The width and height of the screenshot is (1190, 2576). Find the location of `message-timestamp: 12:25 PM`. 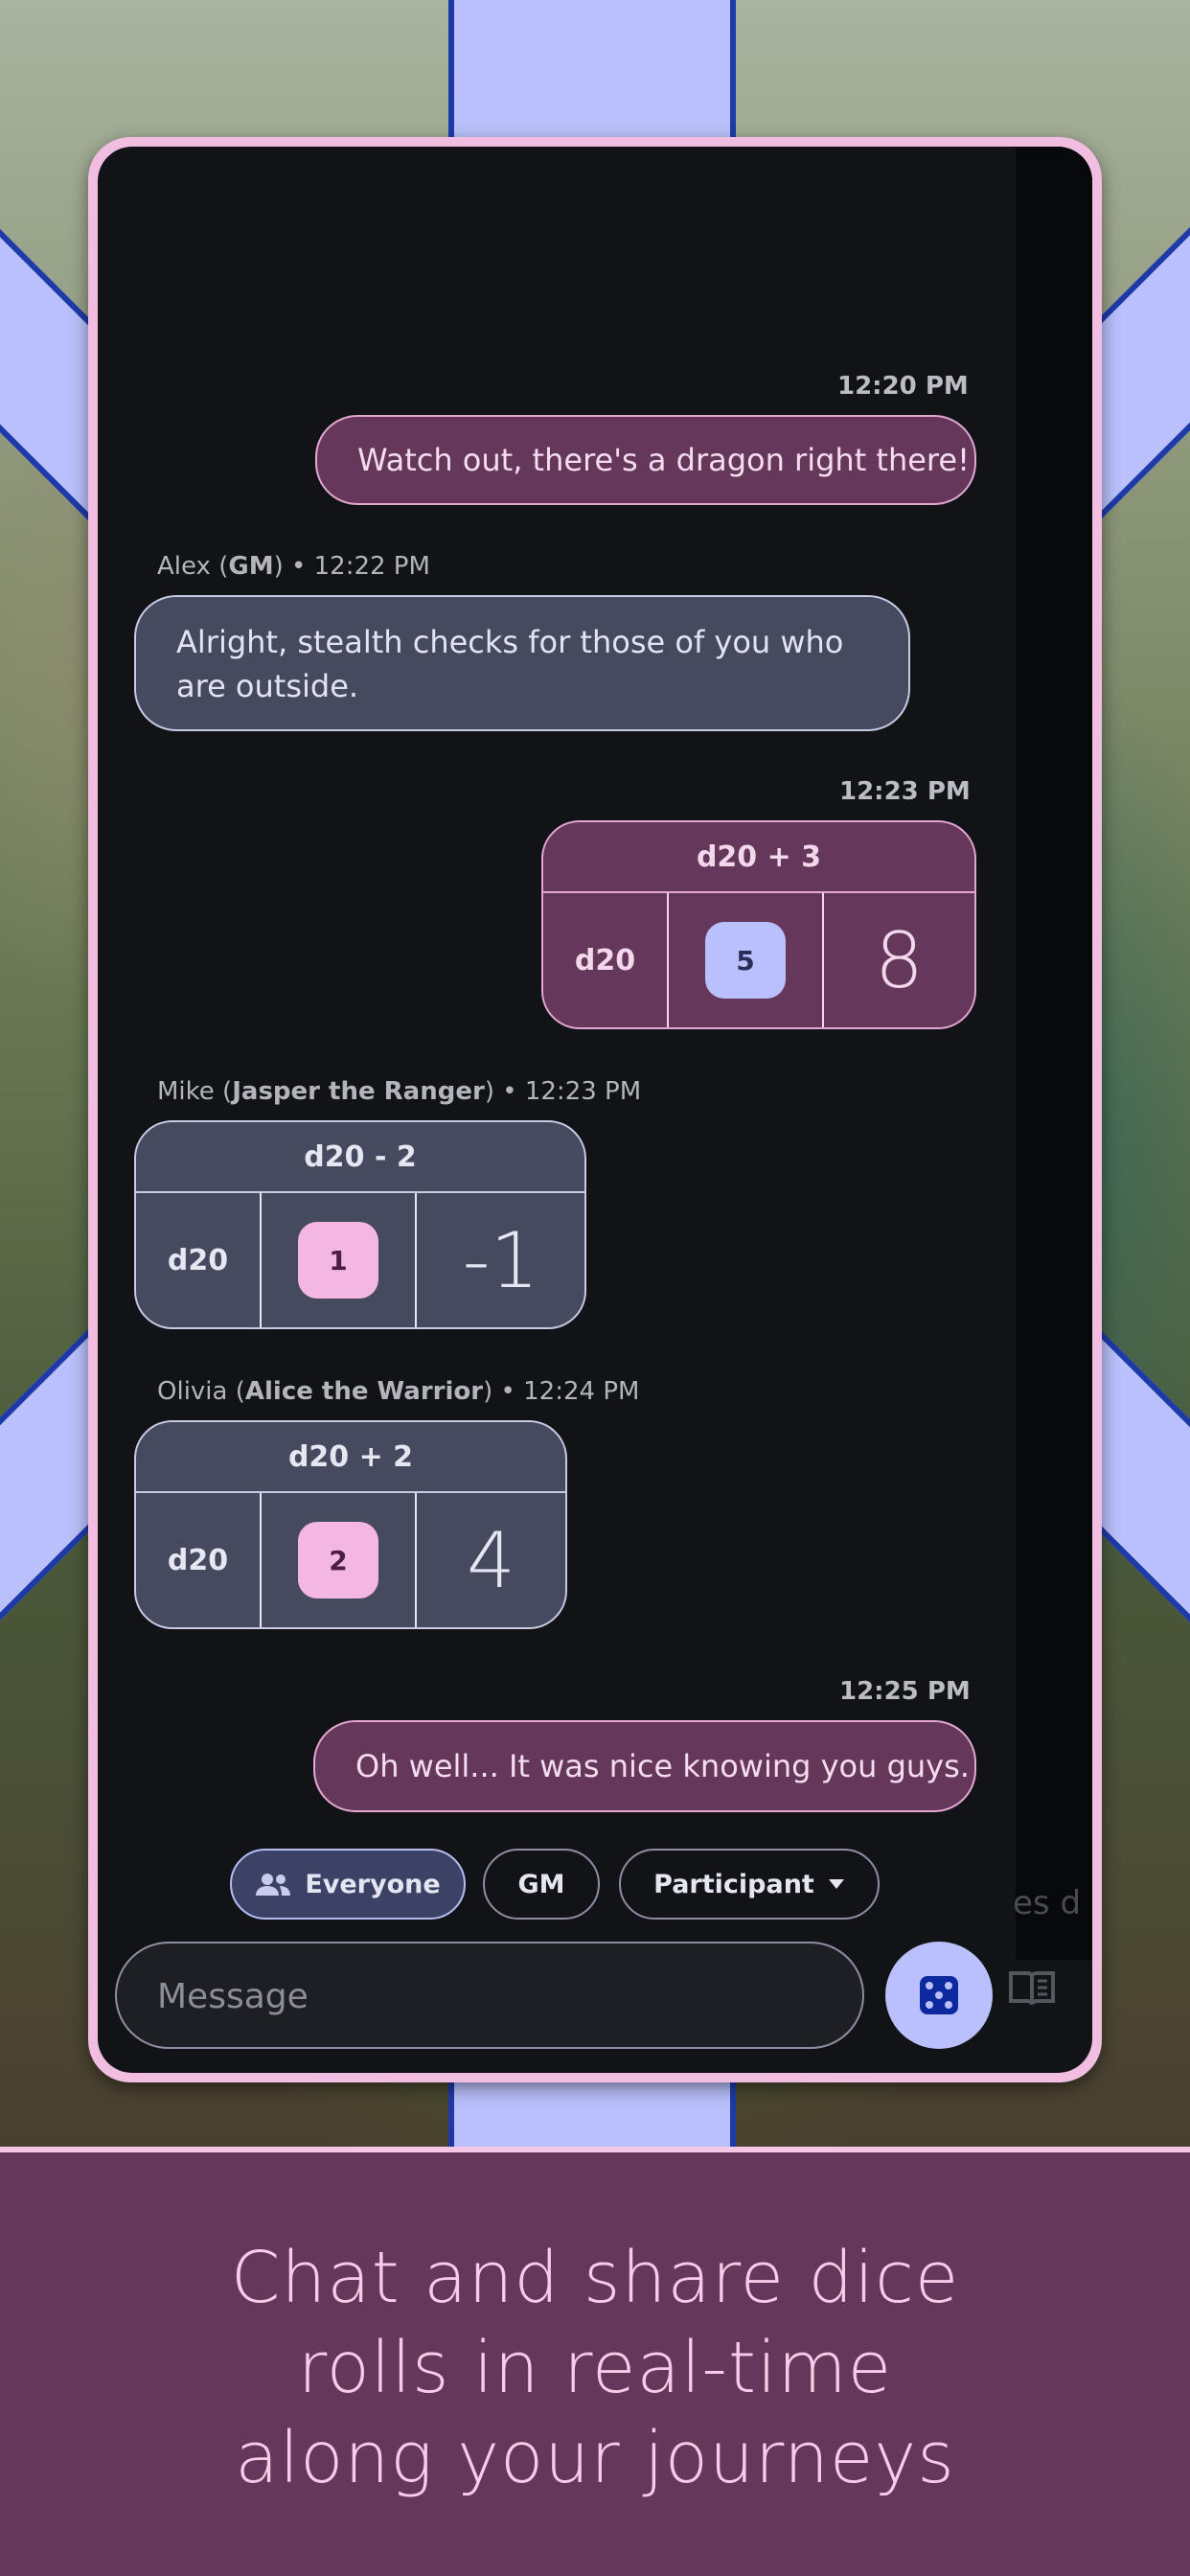

message-timestamp: 12:25 PM is located at coordinates (905, 1691).